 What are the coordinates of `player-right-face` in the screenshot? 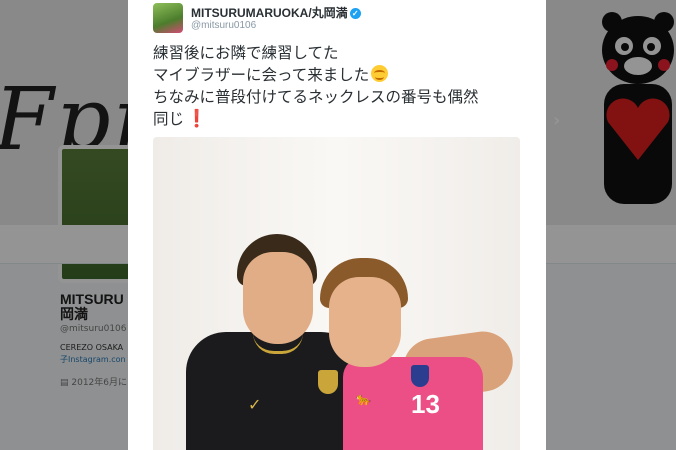 It's located at (365, 322).